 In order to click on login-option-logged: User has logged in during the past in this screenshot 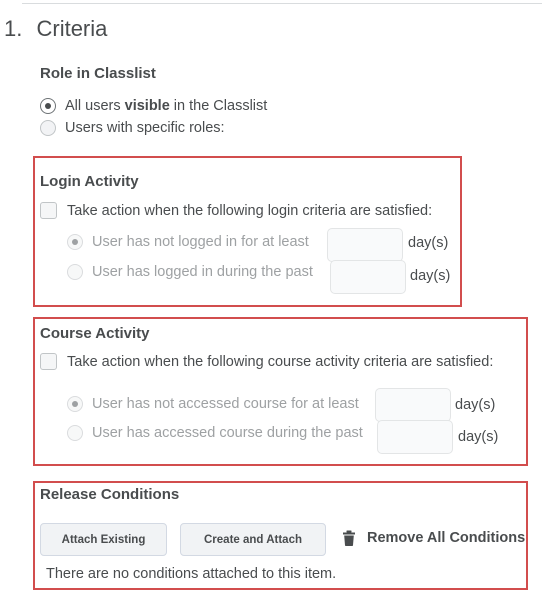, I will do `click(190, 272)`.